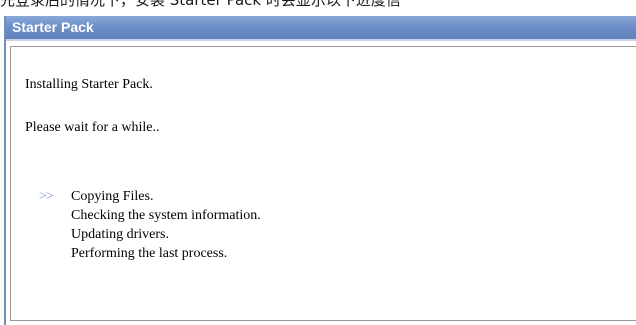 Image resolution: width=636 pixels, height=325 pixels. I want to click on step-label: Updating drivers., so click(120, 234).